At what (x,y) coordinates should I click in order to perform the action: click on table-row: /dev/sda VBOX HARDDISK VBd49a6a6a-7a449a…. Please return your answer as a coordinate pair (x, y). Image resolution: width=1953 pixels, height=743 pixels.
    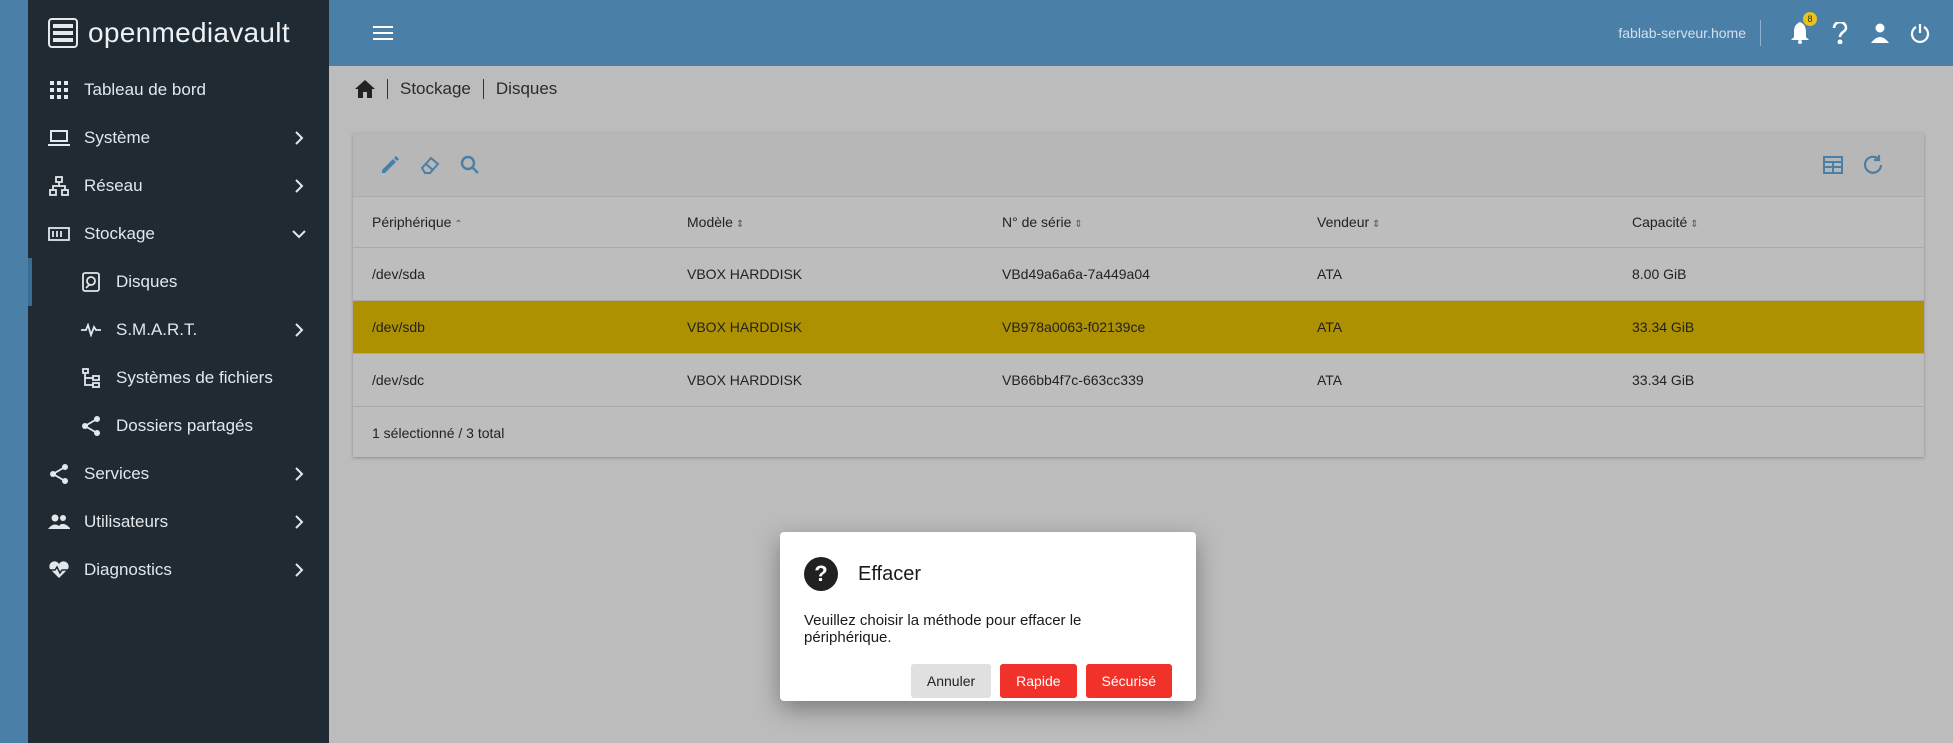
    Looking at the image, I should click on (1138, 274).